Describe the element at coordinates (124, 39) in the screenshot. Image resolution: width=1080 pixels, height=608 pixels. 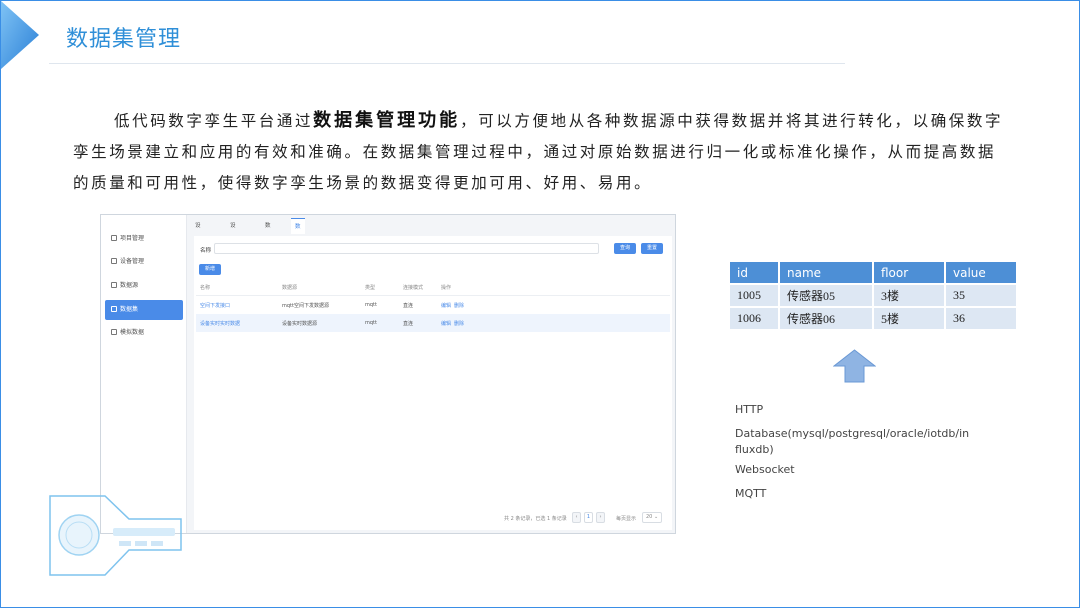
I see `page-title: 数据集管理` at that location.